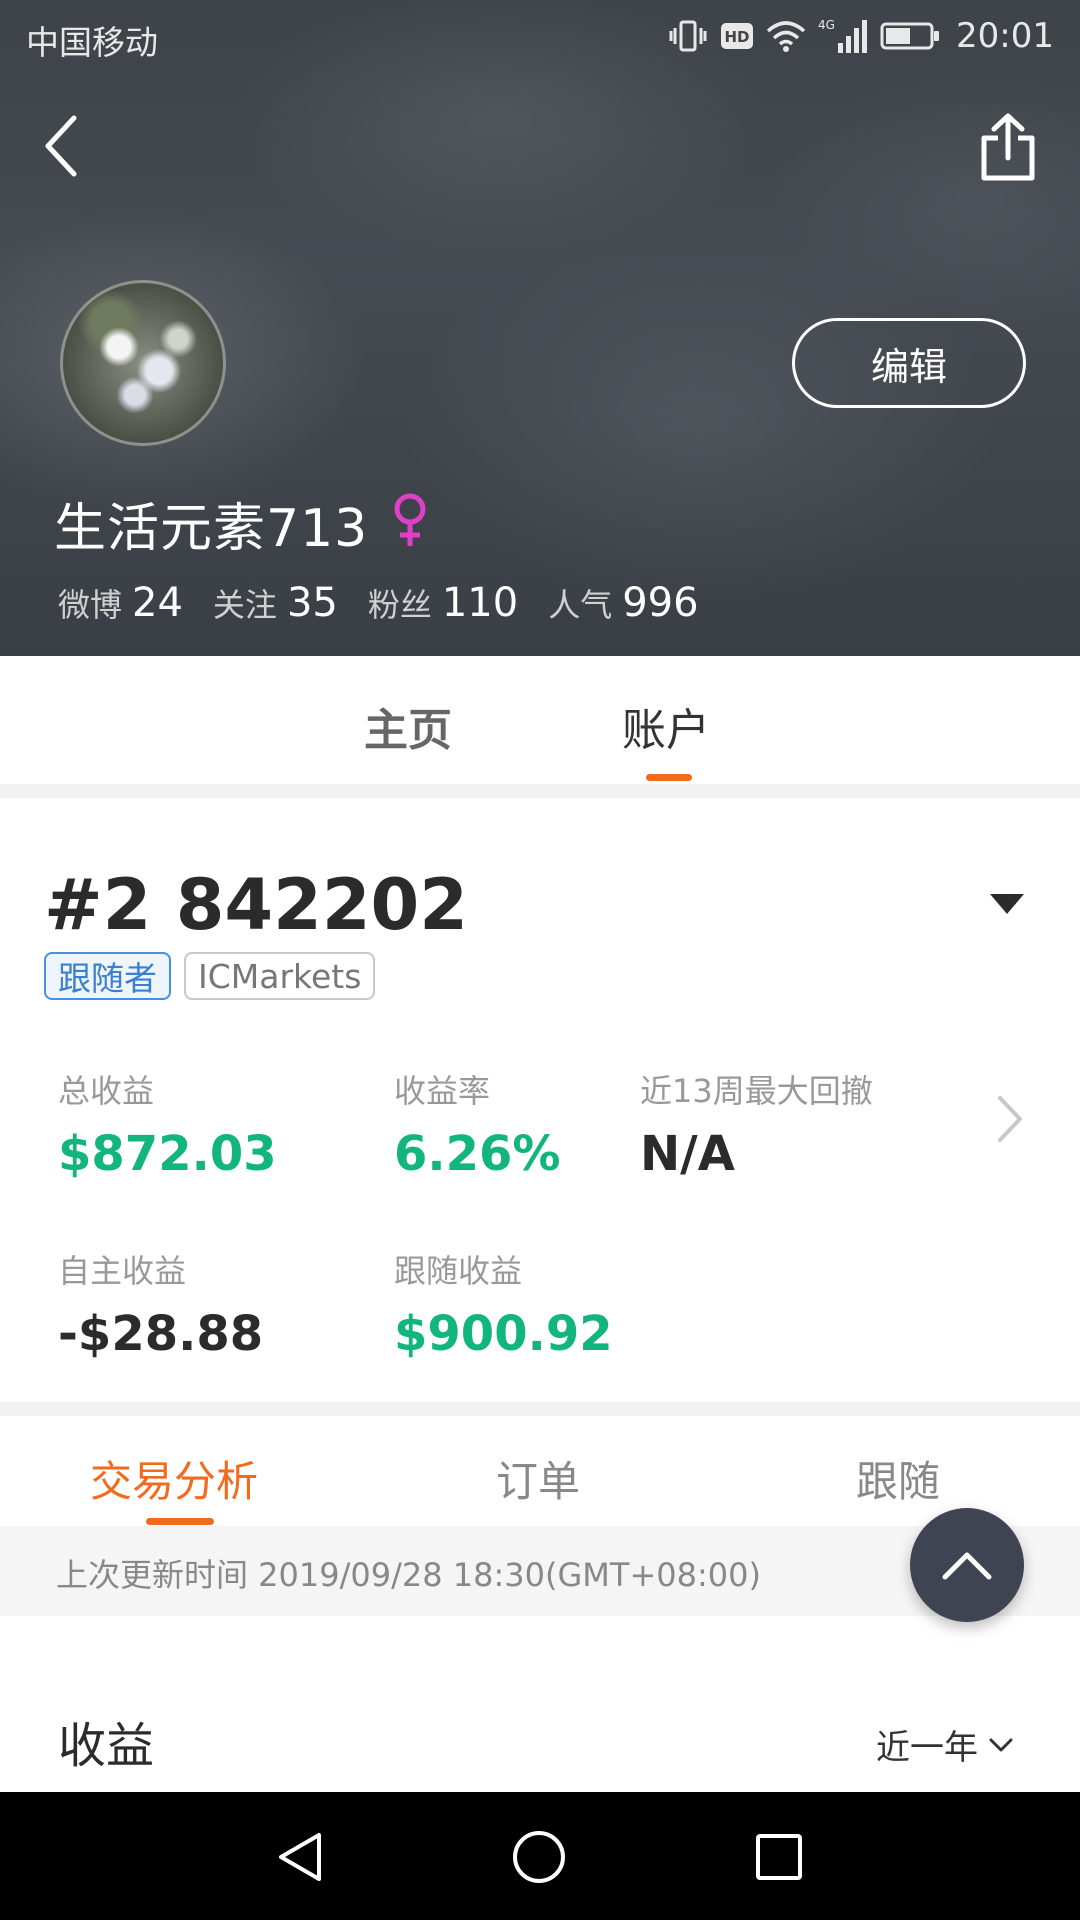  Describe the element at coordinates (786, 36) in the screenshot. I see `wifi-icon` at that location.